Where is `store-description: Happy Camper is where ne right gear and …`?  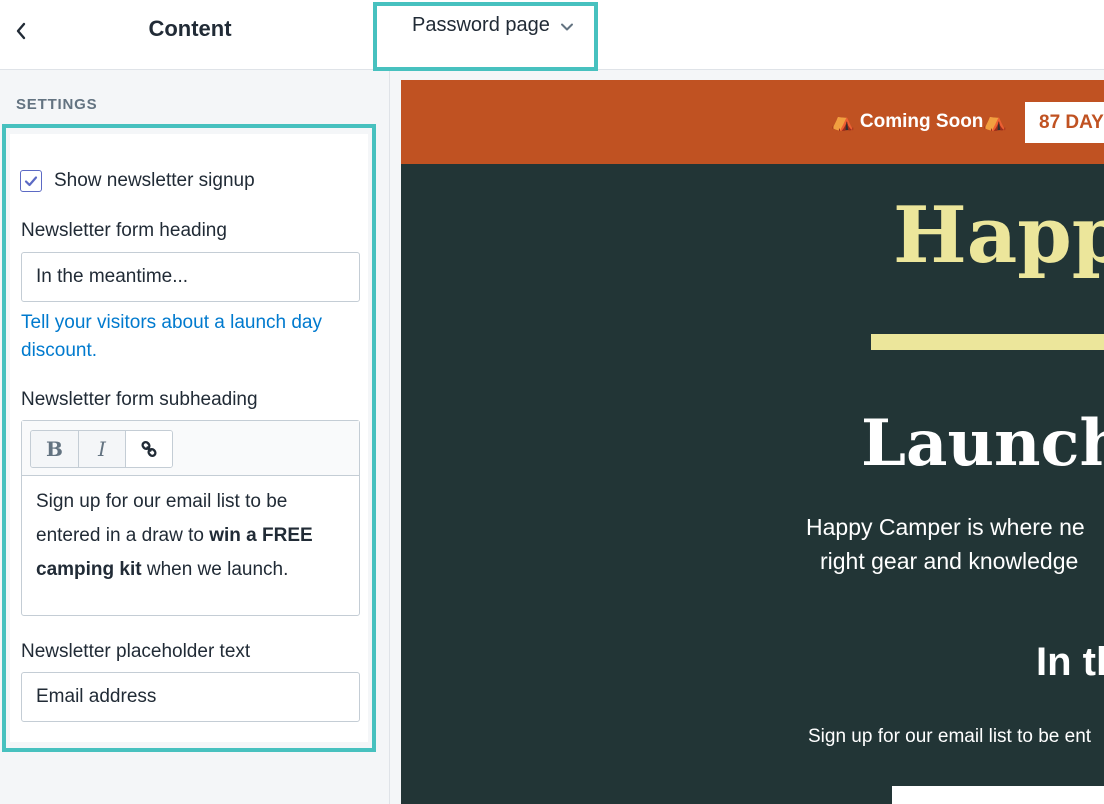 store-description: Happy Camper is where ne right gear and … is located at coordinates (955, 544).